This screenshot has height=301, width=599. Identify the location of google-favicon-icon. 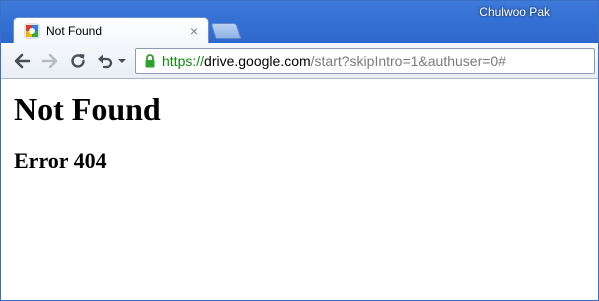
(32, 31).